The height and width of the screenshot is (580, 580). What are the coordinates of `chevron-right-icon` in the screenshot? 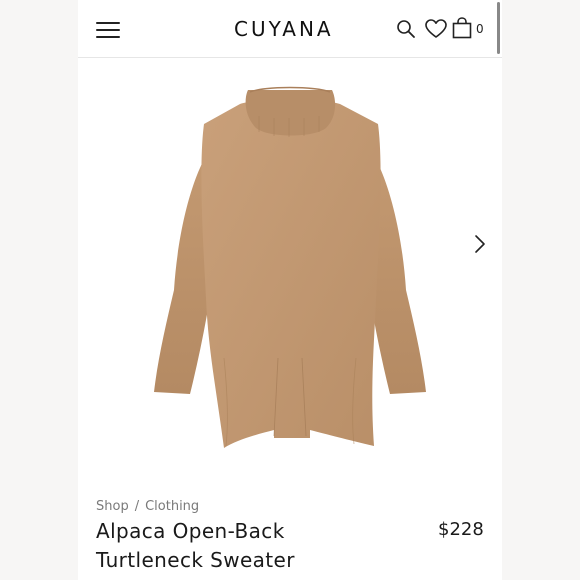 It's located at (480, 244).